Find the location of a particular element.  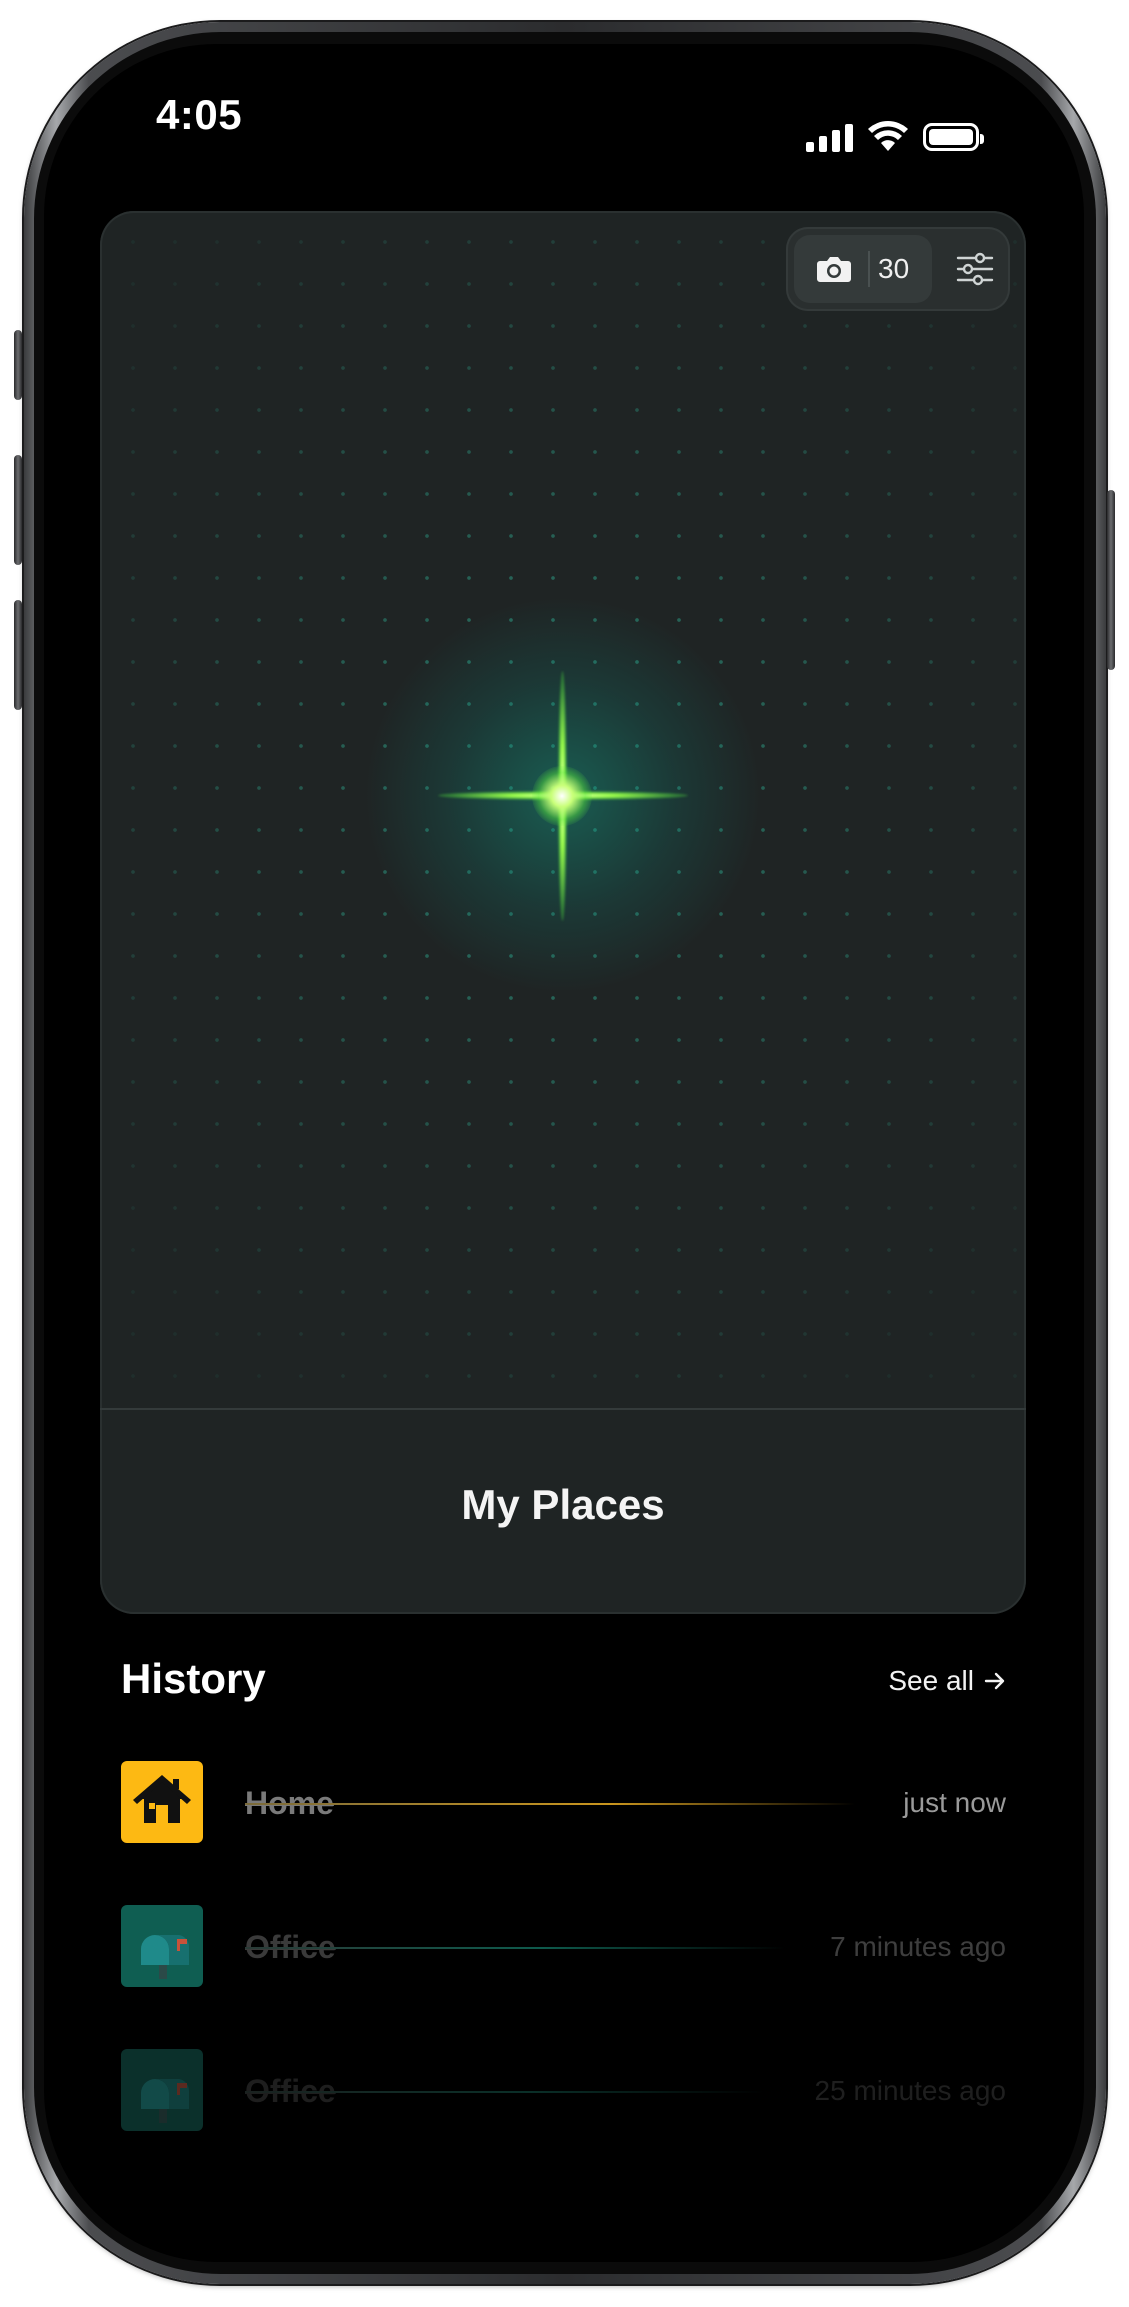

cellular-signal-icon is located at coordinates (829, 137).